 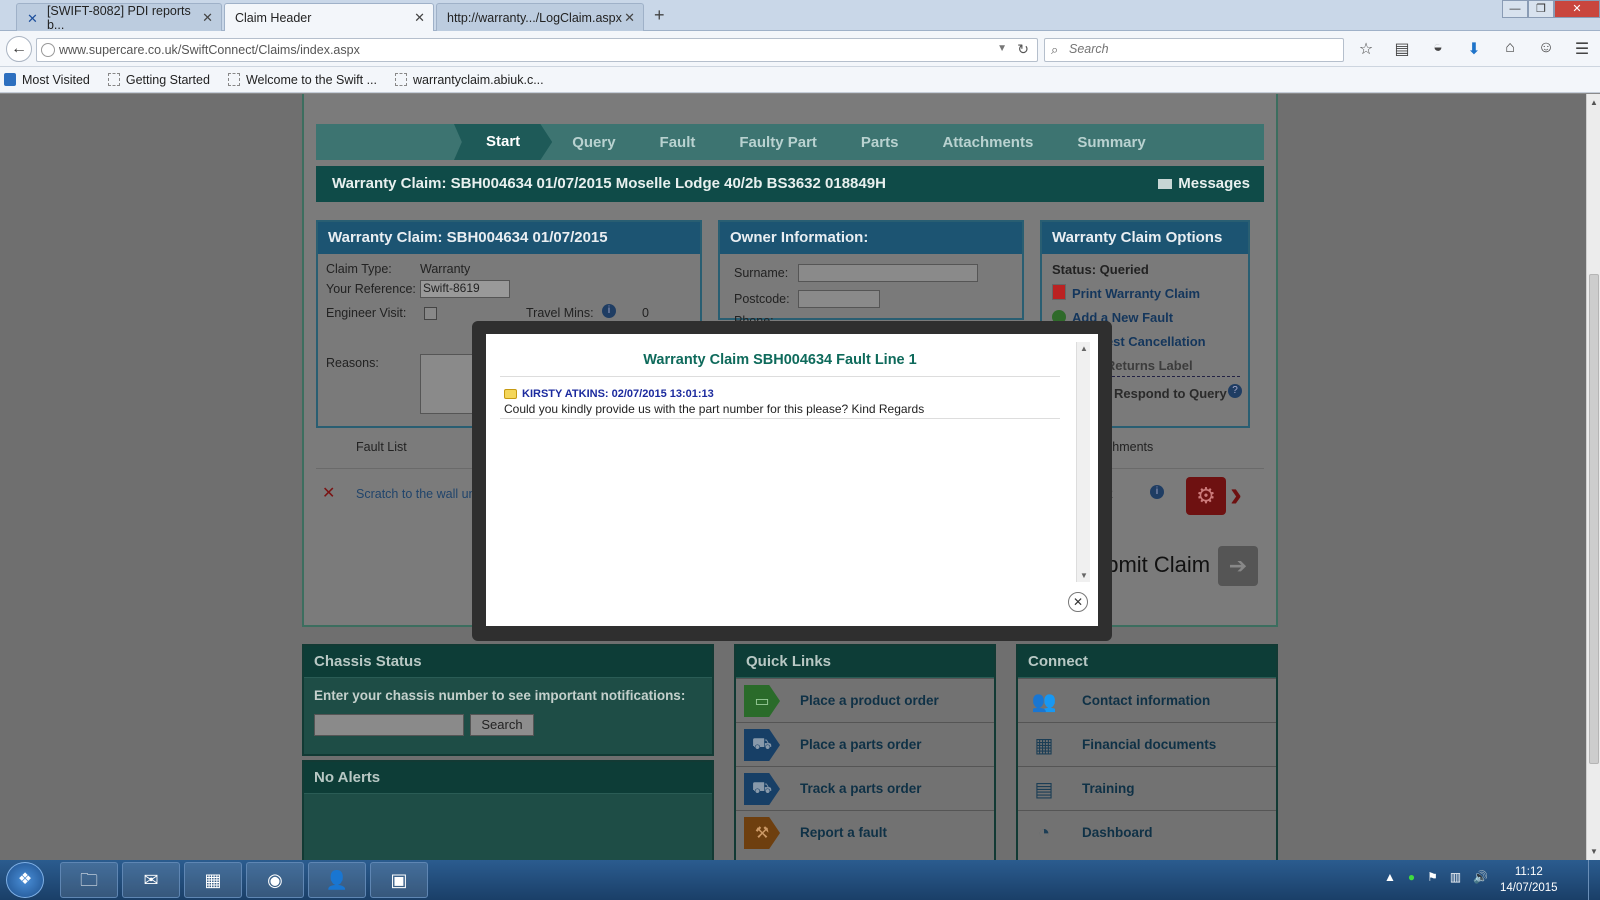 What do you see at coordinates (19, 49) in the screenshot?
I see `back-arrow-icon: ←` at bounding box center [19, 49].